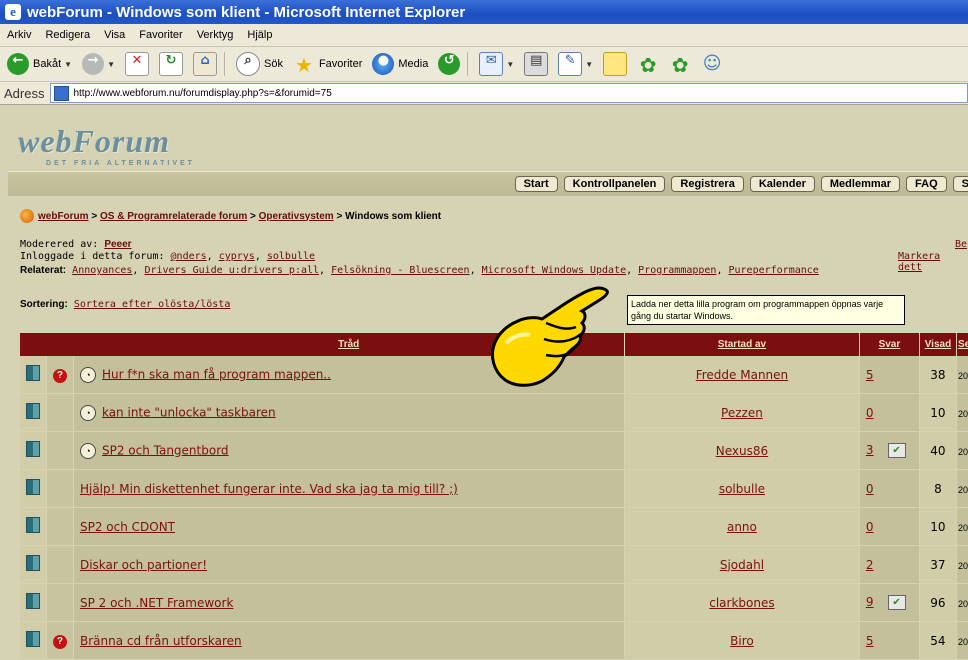  What do you see at coordinates (742, 451) in the screenshot?
I see `thread-author-link: Nexus86` at bounding box center [742, 451].